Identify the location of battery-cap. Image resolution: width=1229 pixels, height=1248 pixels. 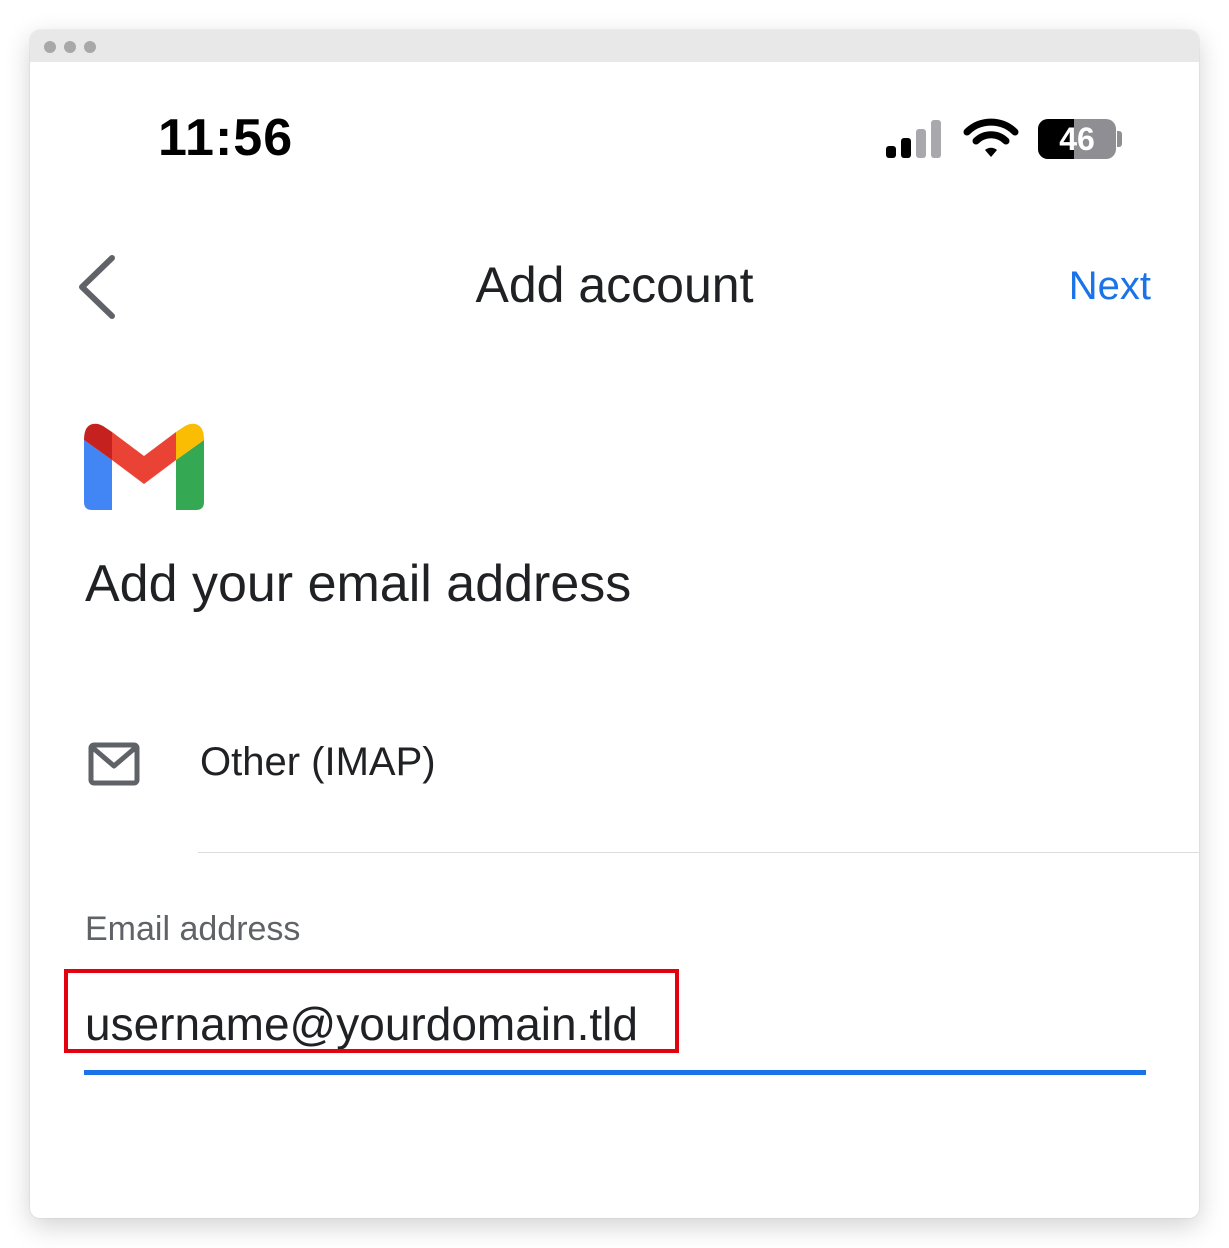
(1119, 139).